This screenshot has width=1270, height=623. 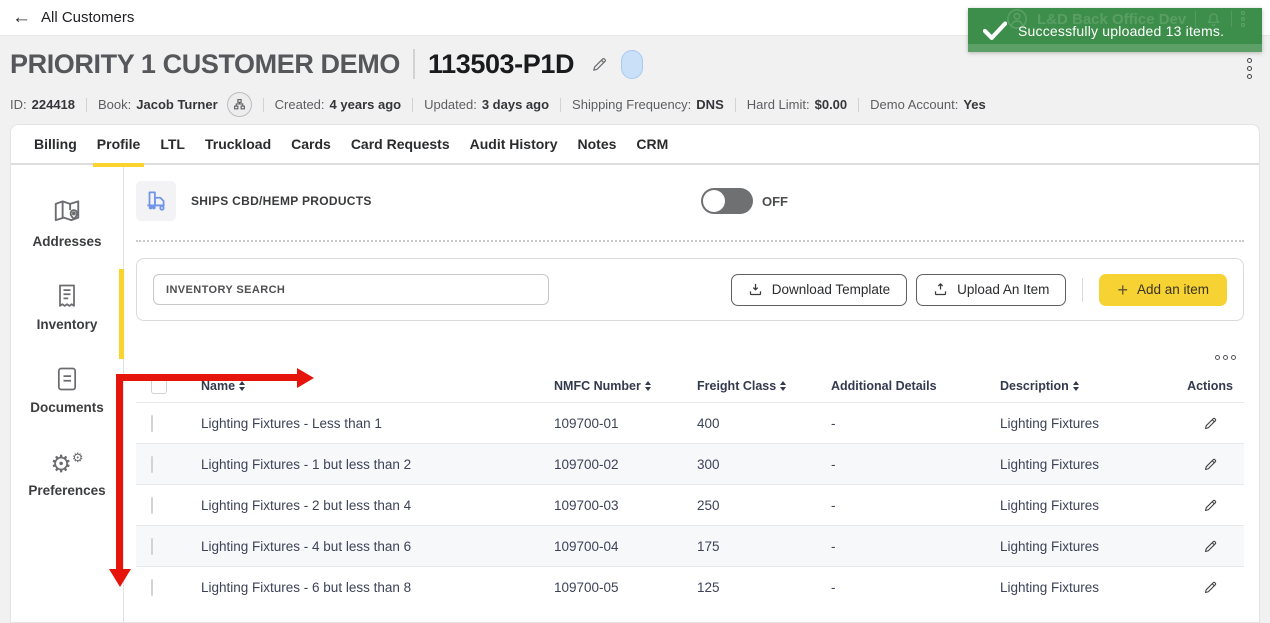 What do you see at coordinates (281, 201) in the screenshot?
I see `cbd-hemp-label: SHIPS CBD/HEMP PRODUCTS` at bounding box center [281, 201].